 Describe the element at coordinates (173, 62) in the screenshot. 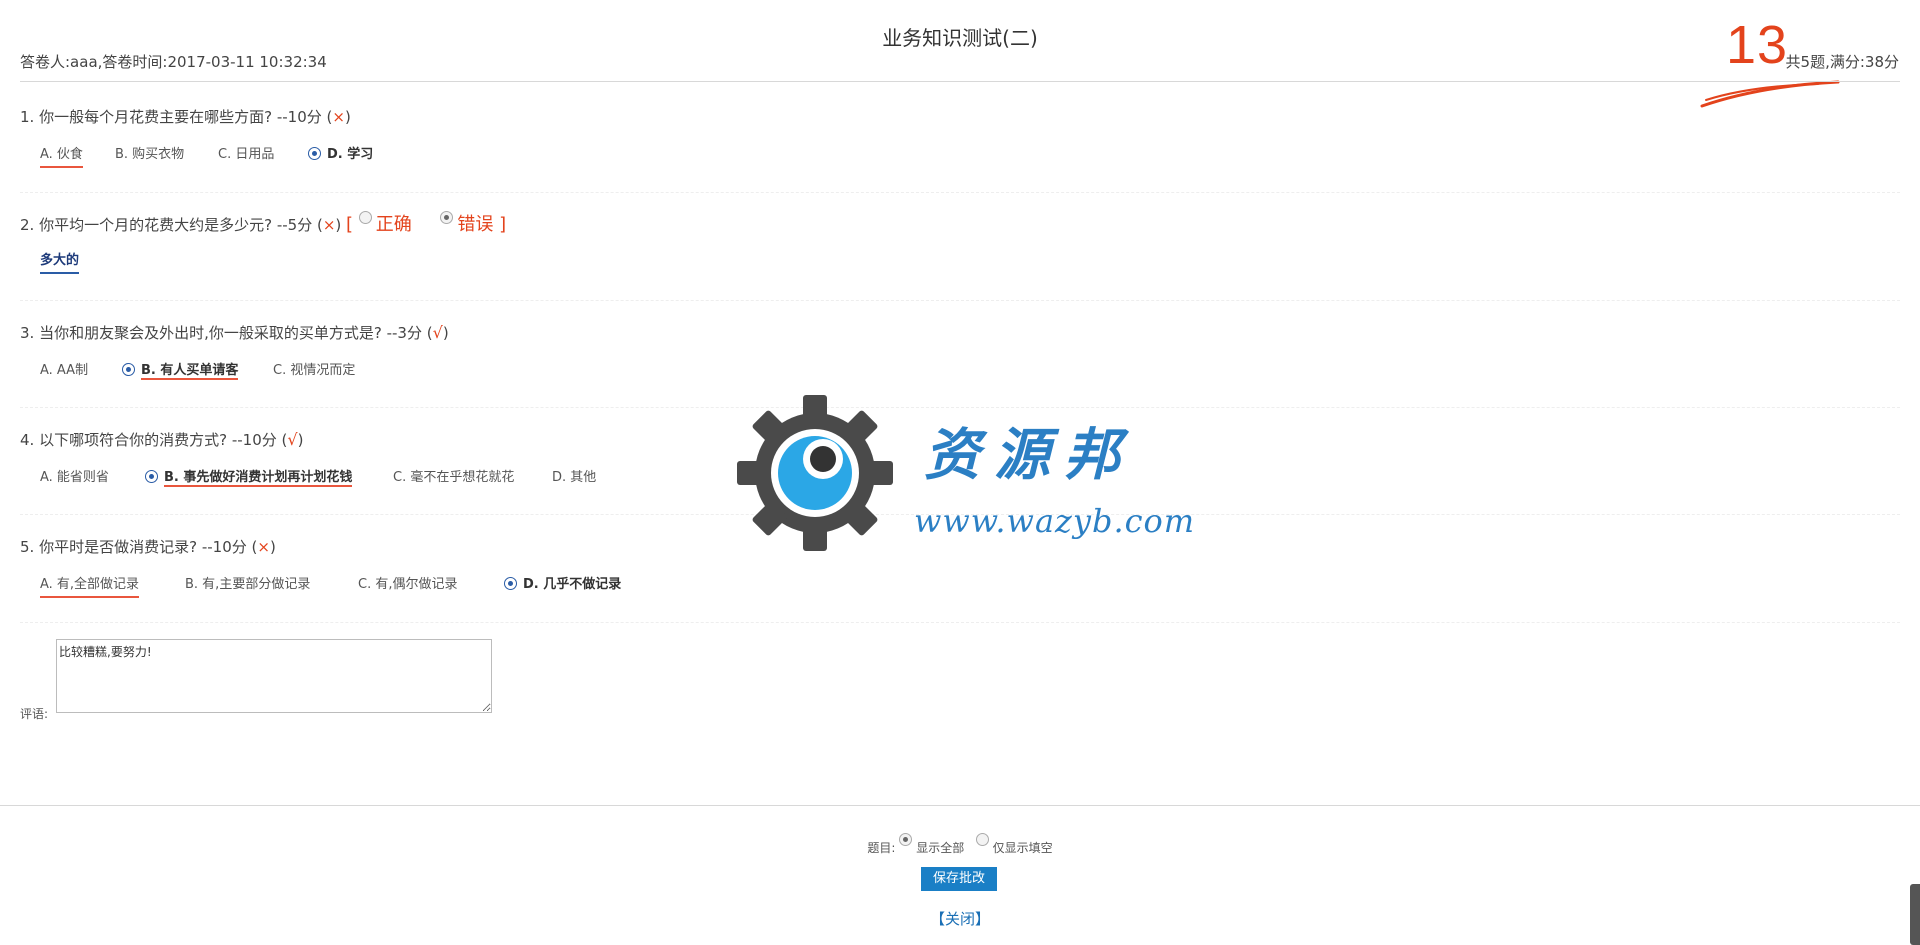

I see `respondent-info: 答卷人:aaa,答卷时间:2017-03-11 10:32:34` at that location.